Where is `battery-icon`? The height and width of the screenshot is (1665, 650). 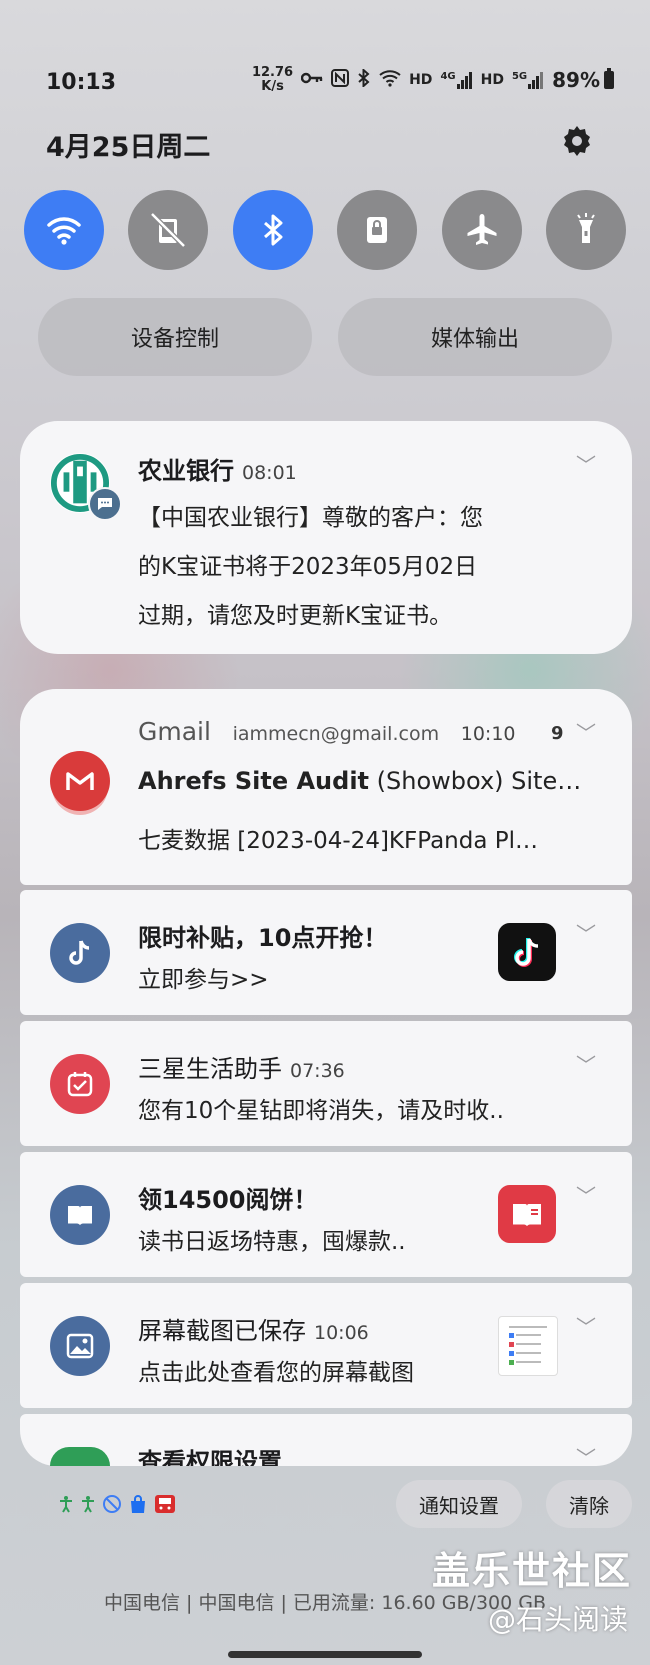
battery-icon is located at coordinates (609, 78).